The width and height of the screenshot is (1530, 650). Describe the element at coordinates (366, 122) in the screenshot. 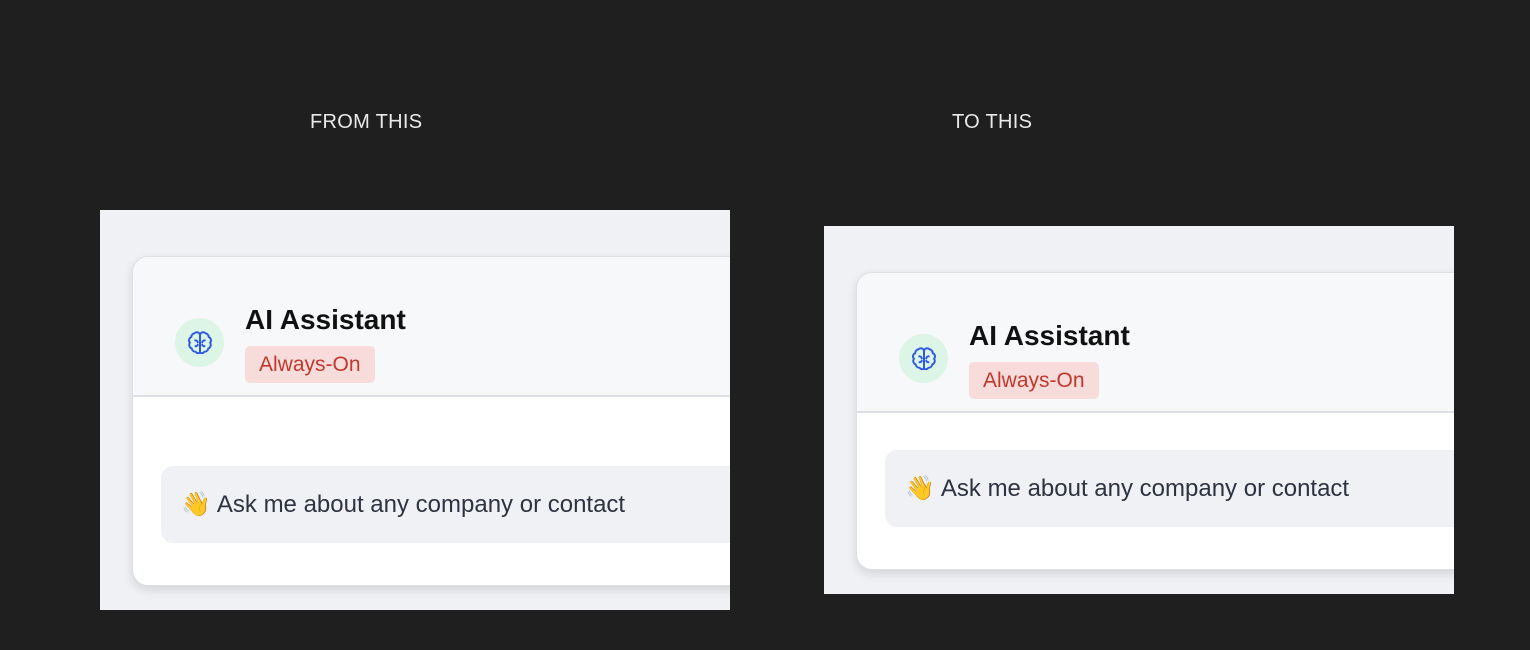

I see `from-caption: FROM THIS` at that location.